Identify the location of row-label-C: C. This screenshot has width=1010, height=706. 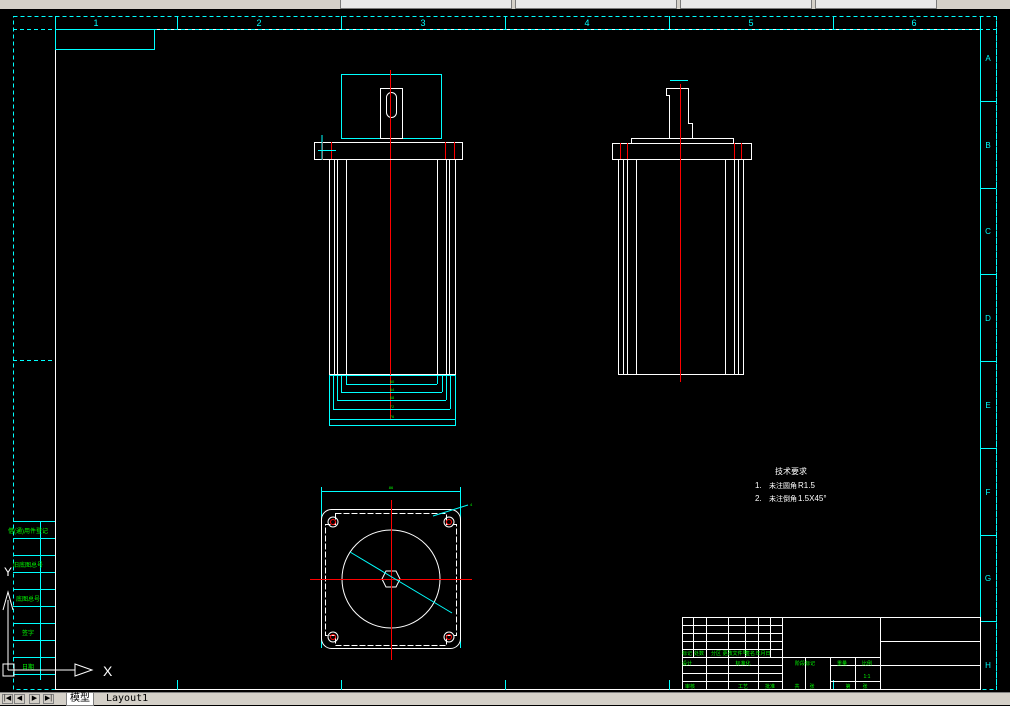
(988, 231).